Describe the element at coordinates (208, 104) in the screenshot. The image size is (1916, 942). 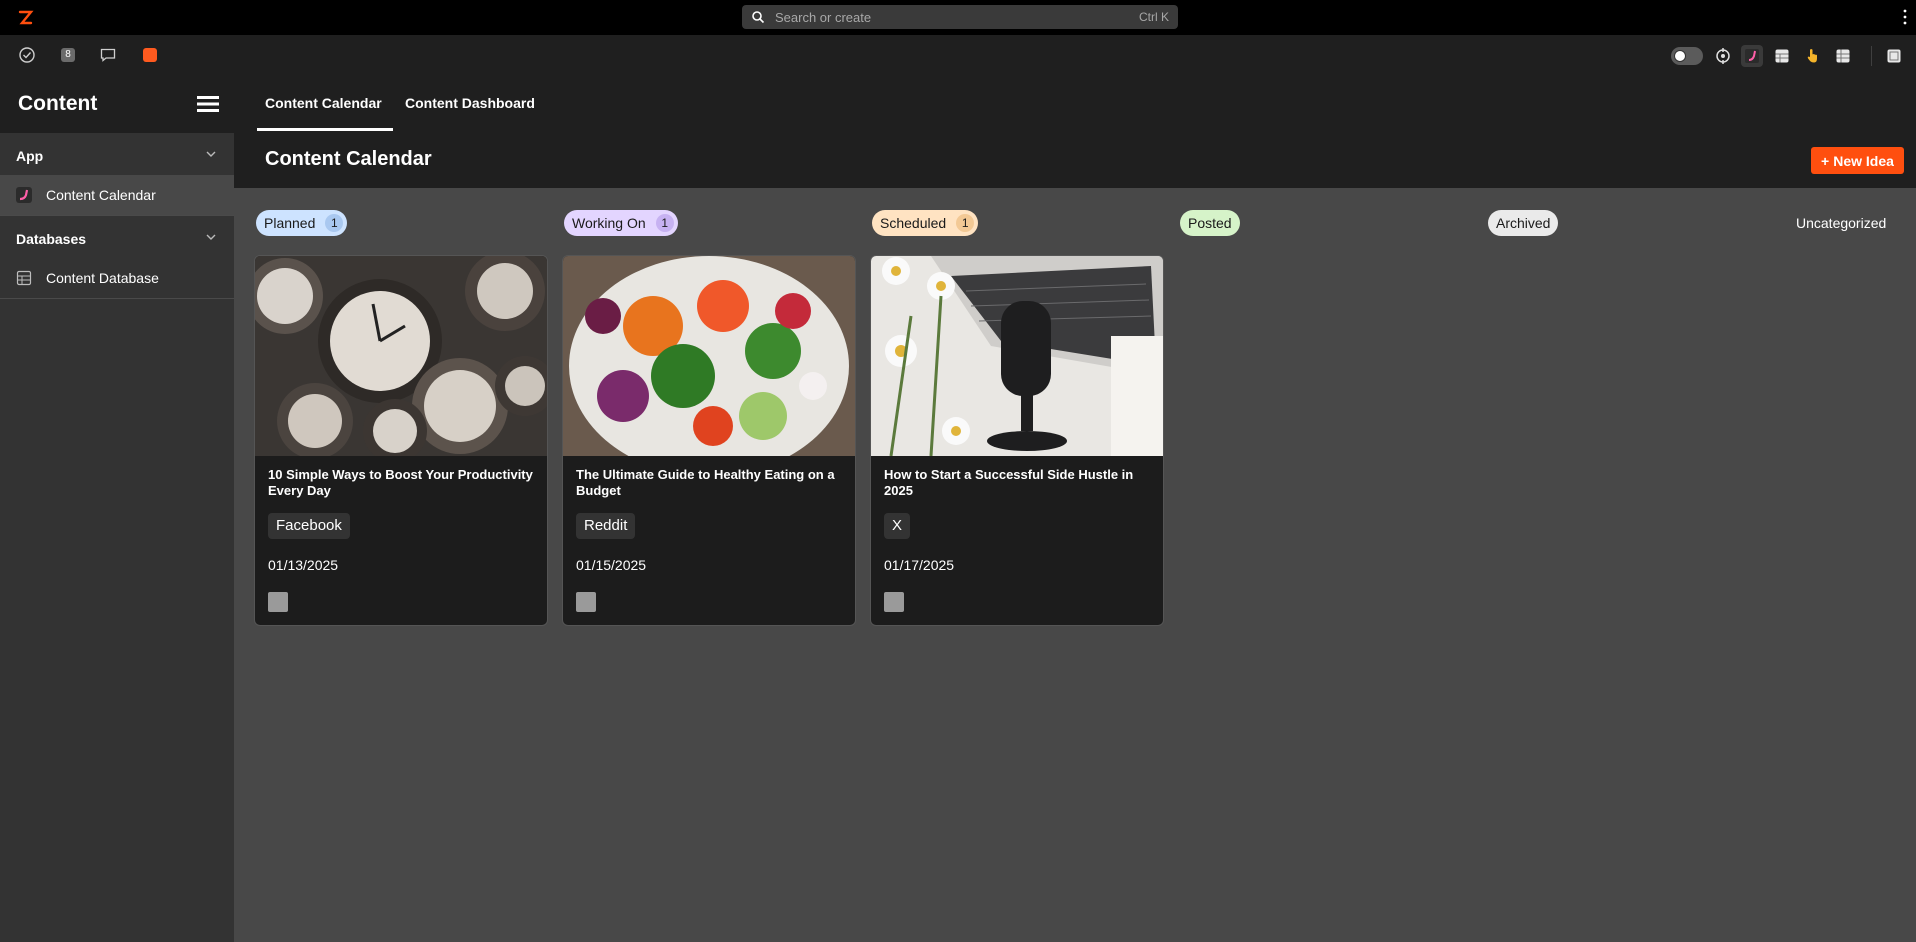
I see `menu-toggle-icon` at that location.